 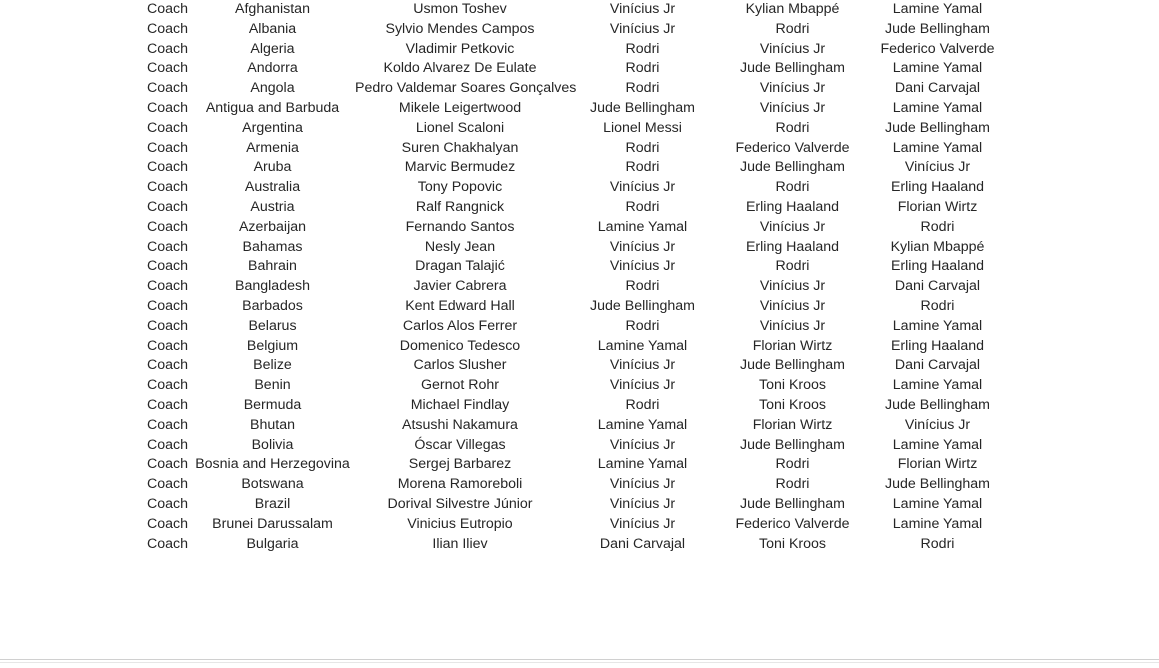 What do you see at coordinates (272, 88) in the screenshot?
I see `cell-country: Angola` at bounding box center [272, 88].